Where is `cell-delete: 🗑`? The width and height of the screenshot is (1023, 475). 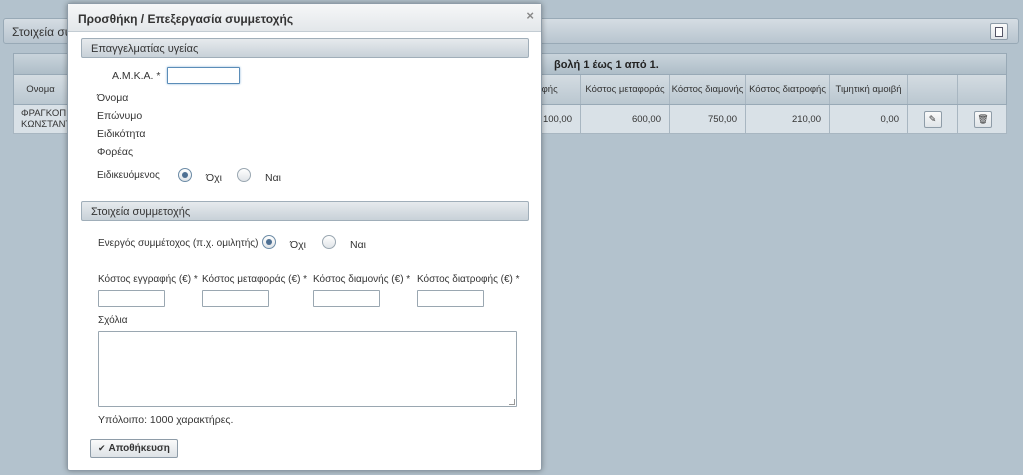
cell-delete: 🗑 is located at coordinates (983, 119).